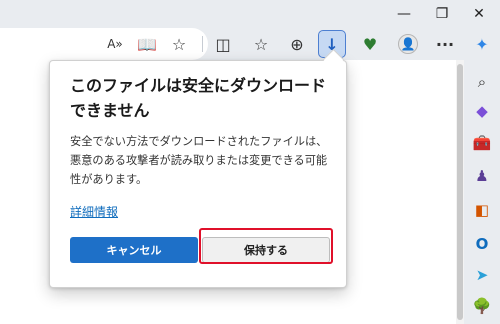  Describe the element at coordinates (482, 306) in the screenshot. I see `tree-icon: 🌳` at that location.